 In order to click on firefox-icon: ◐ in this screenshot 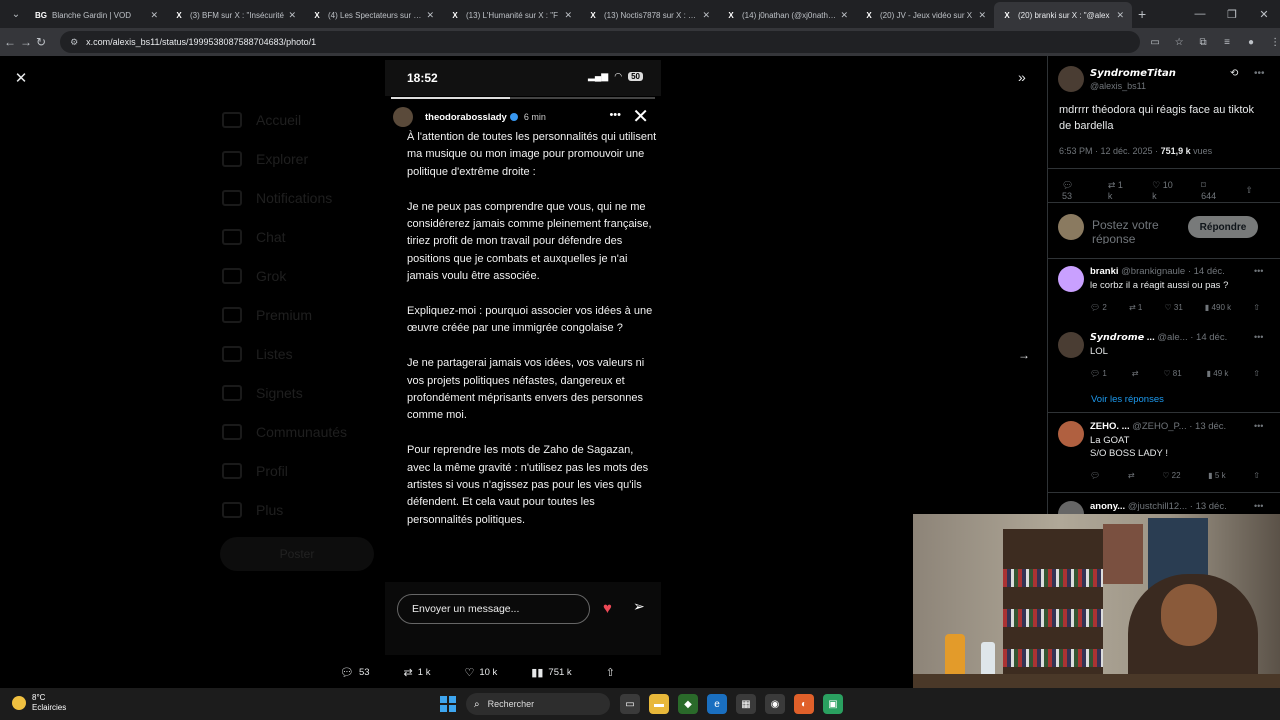, I will do `click(804, 704)`.